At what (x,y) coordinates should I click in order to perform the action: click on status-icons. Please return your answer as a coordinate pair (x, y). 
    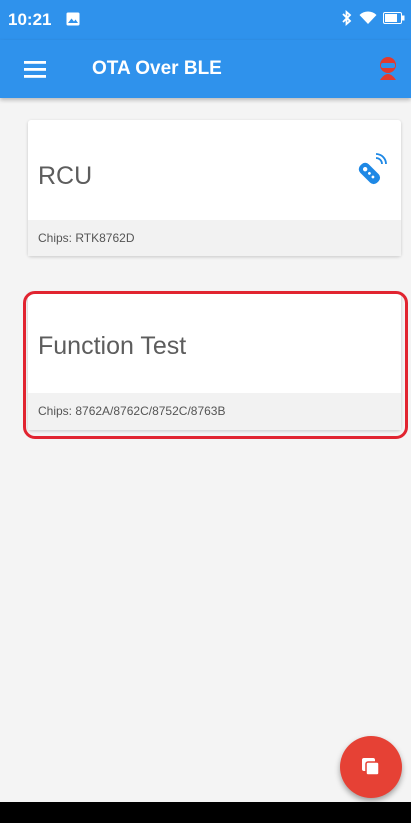
    Looking at the image, I should click on (373, 18).